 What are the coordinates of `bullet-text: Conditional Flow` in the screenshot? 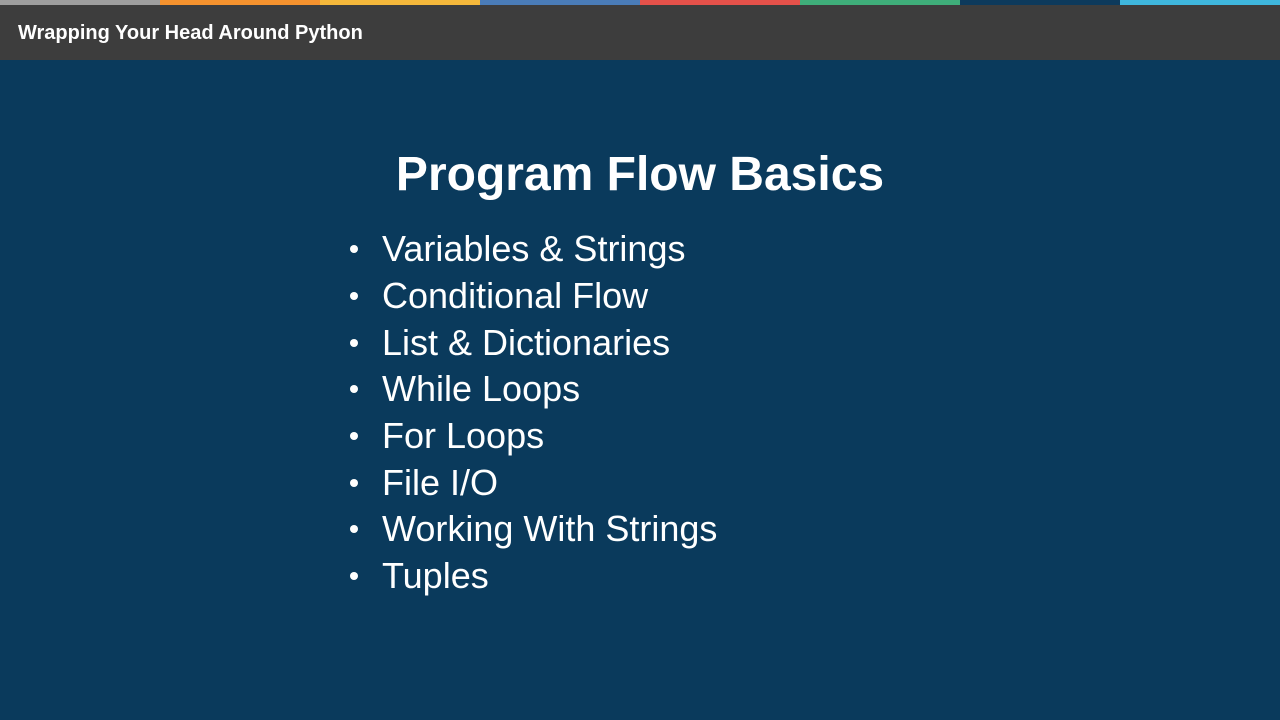 It's located at (515, 296).